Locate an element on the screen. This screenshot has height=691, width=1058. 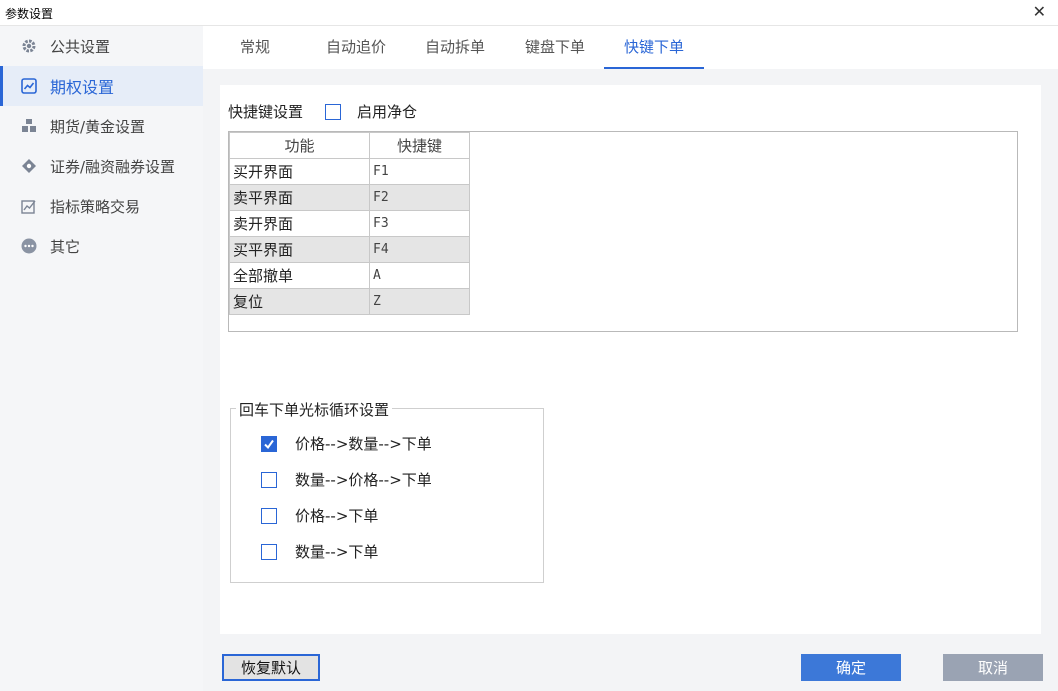
sidebar-item-indicator-strategy: 指标策略交易 is located at coordinates (101, 206).